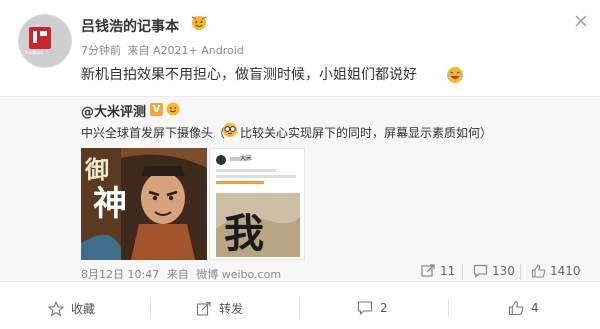  I want to click on image1-char-2: 神, so click(110, 204).